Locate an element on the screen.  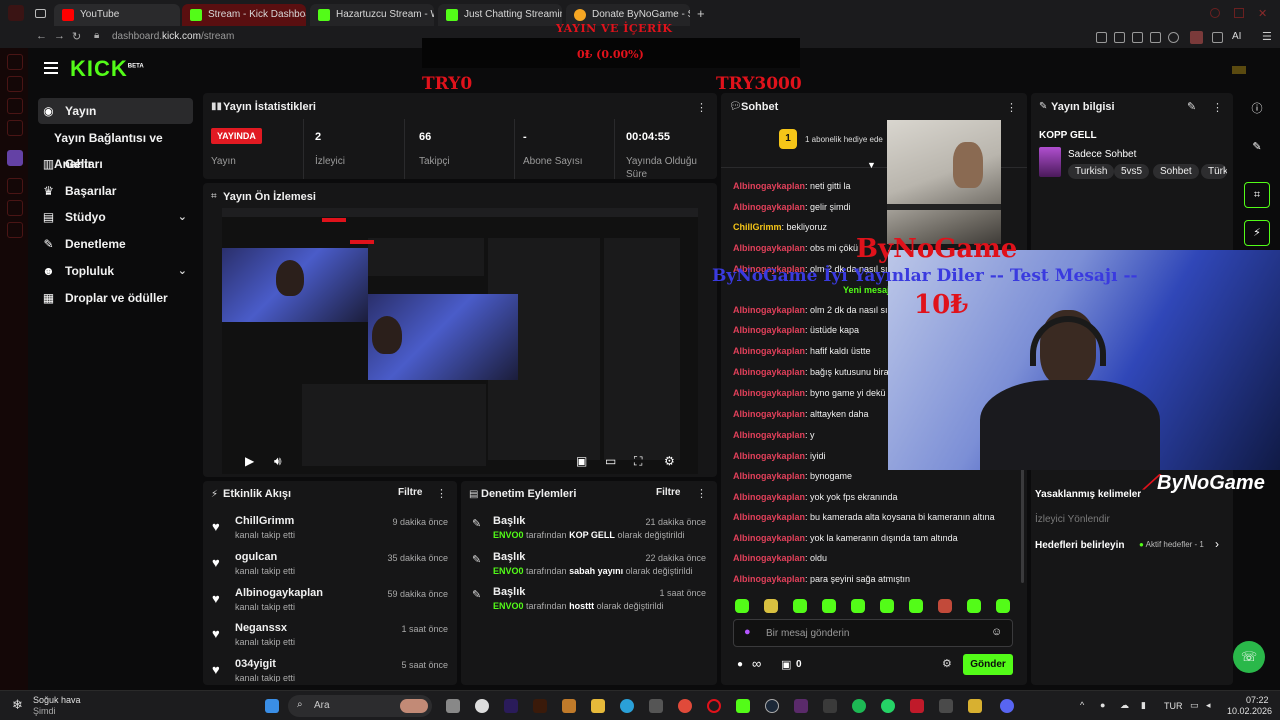
edge-icon is located at coordinates (627, 706).